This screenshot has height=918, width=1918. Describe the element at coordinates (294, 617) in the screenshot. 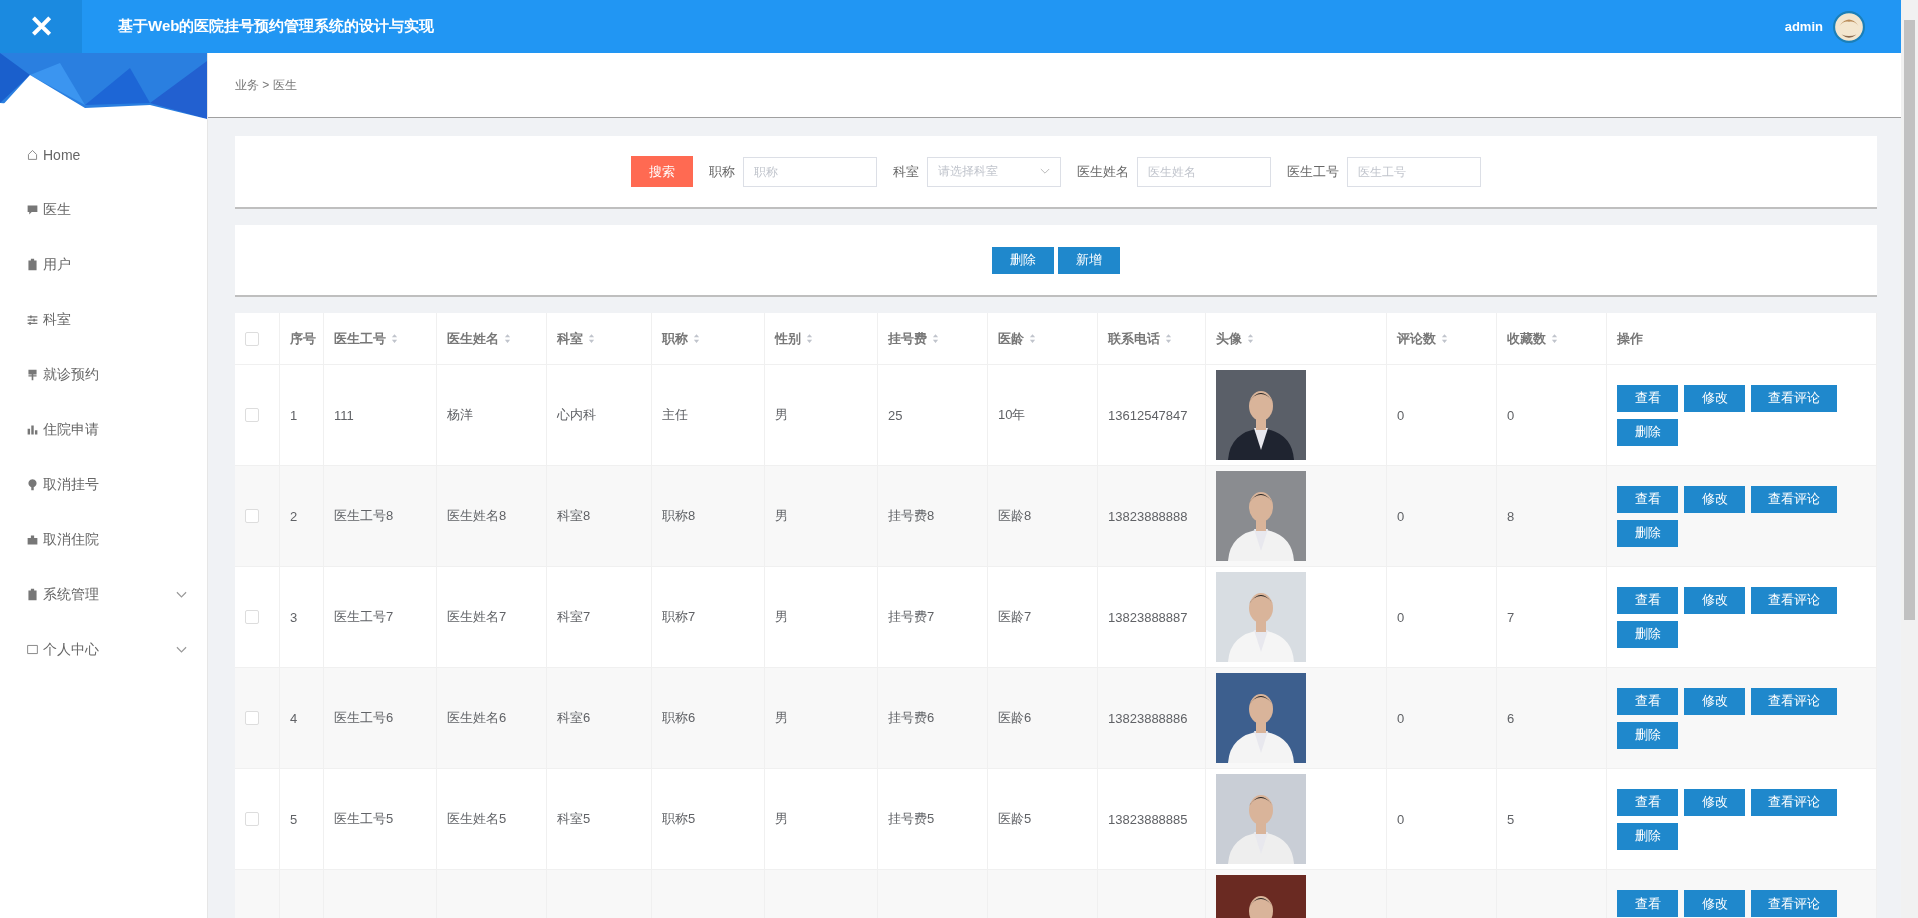

I see `table-cell: 3` at that location.